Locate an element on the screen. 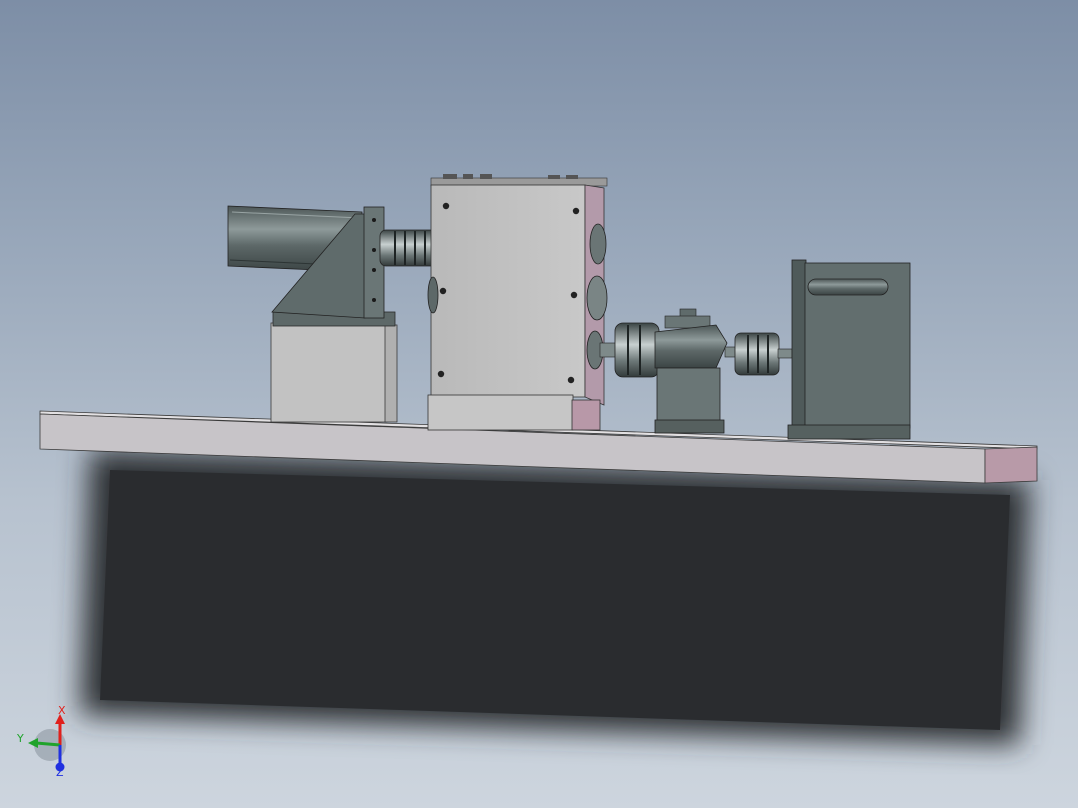 The image size is (1078, 808). right-coupling is located at coordinates (758, 354).